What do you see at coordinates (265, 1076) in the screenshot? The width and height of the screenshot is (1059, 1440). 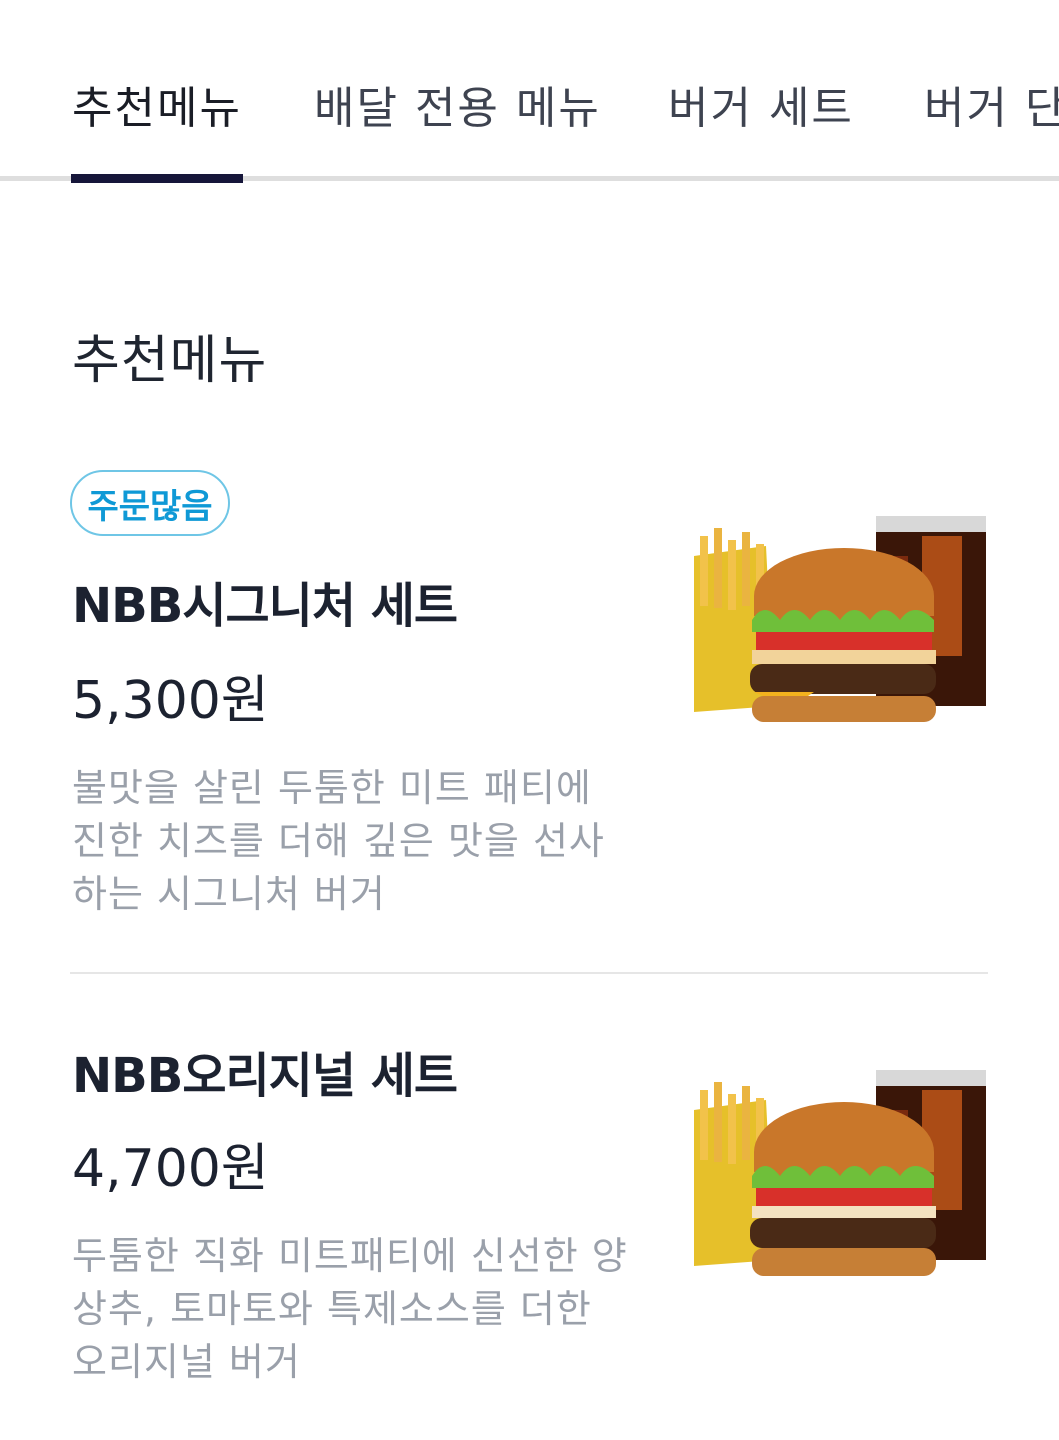 I see `menu-item-name: NBB오리지널 세트` at bounding box center [265, 1076].